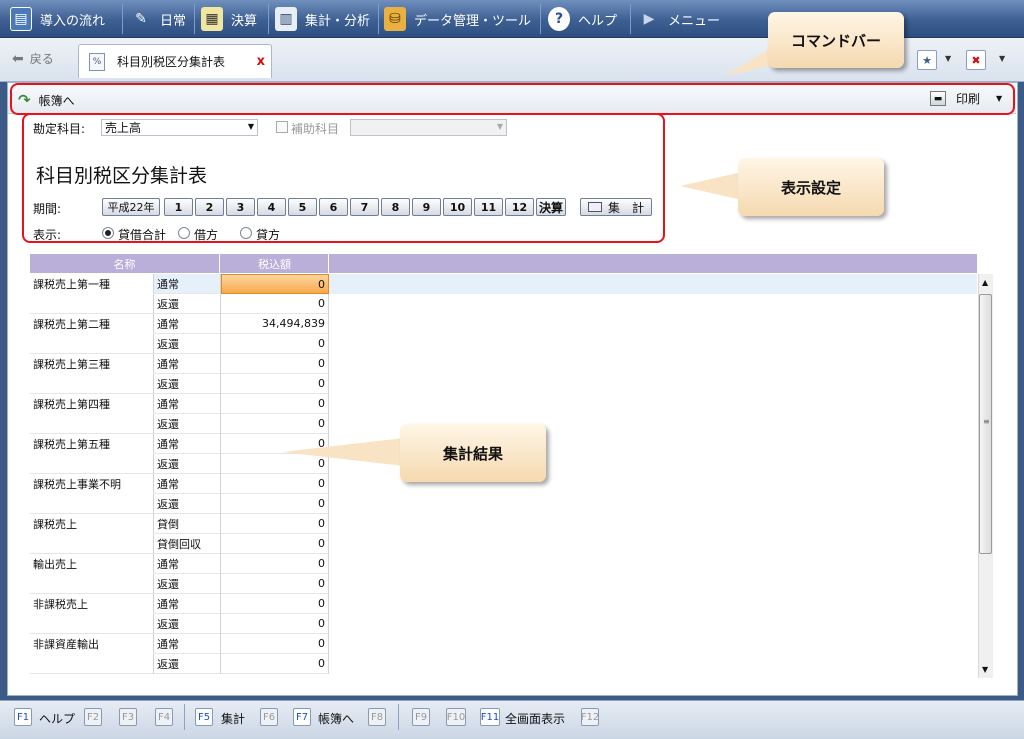 This screenshot has height=739, width=1024. What do you see at coordinates (23, 717) in the screenshot?
I see `fkey-f1-button: F1` at bounding box center [23, 717].